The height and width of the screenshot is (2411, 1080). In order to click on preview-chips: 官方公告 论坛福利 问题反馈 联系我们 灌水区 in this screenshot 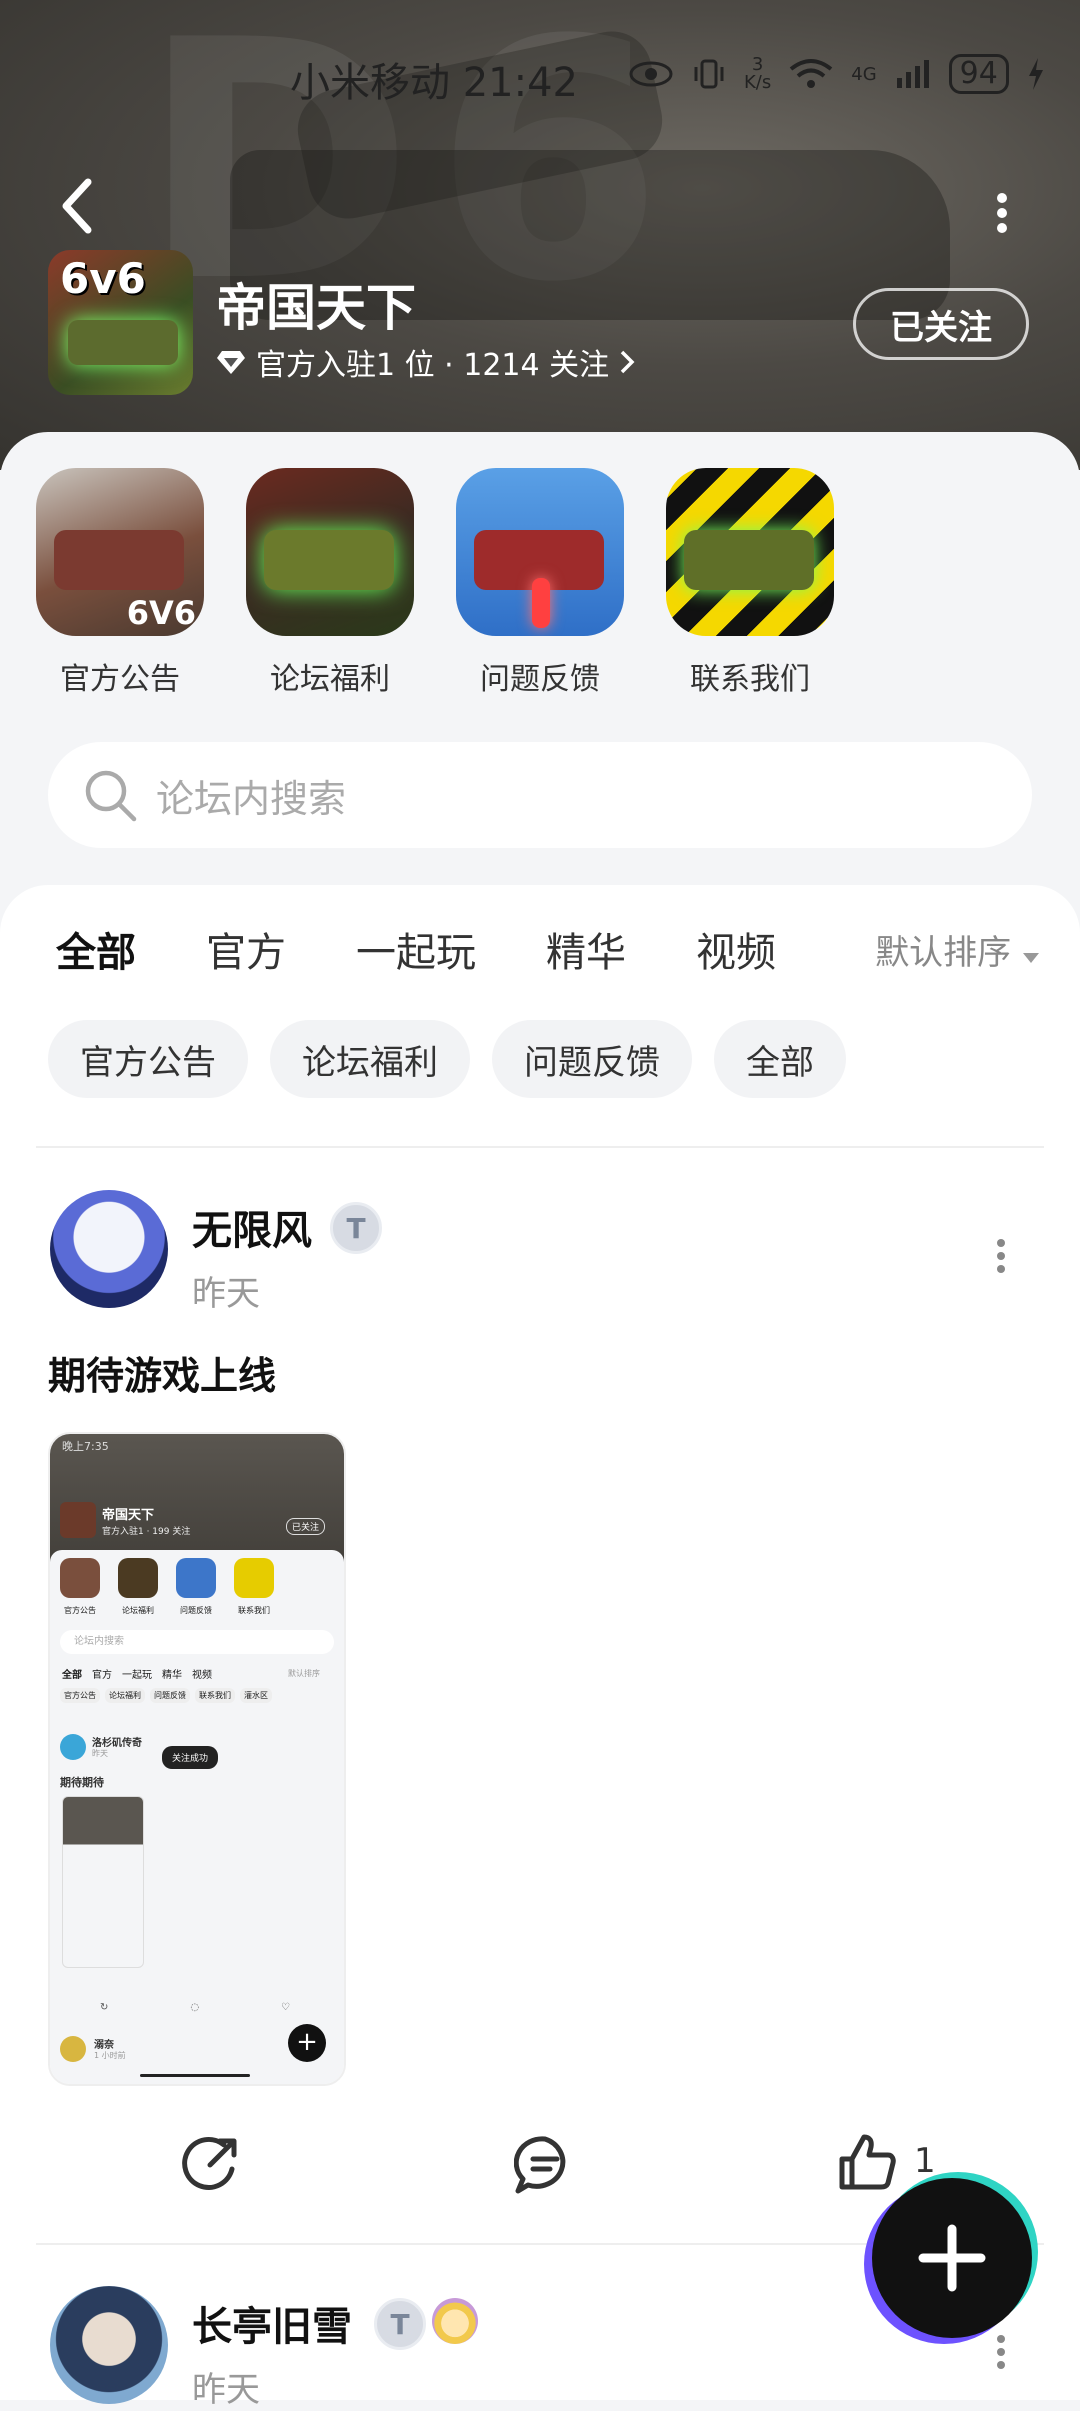, I will do `click(166, 1695)`.